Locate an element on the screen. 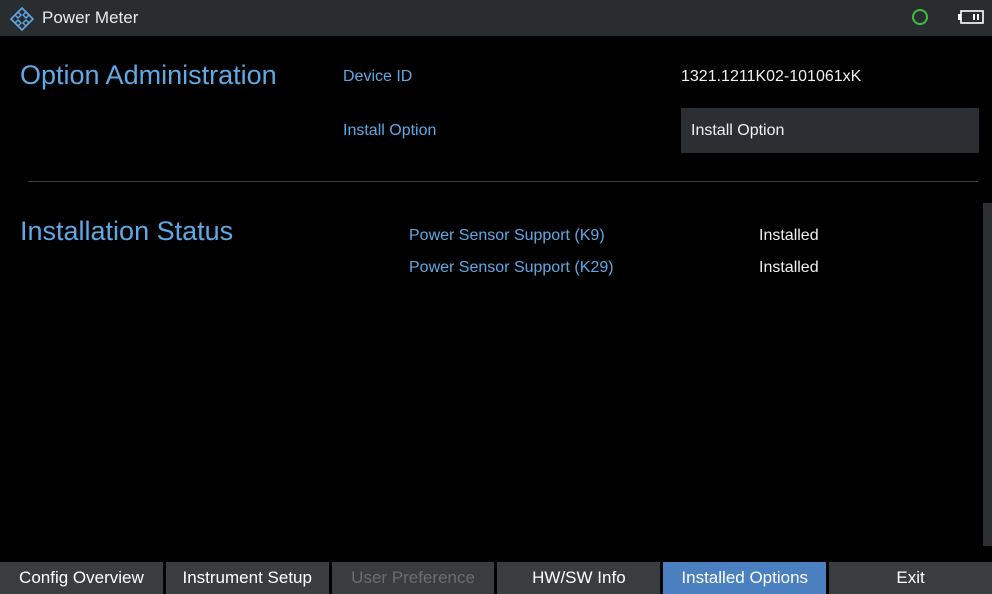  softkey-installed-options: Installed Options is located at coordinates (745, 578).